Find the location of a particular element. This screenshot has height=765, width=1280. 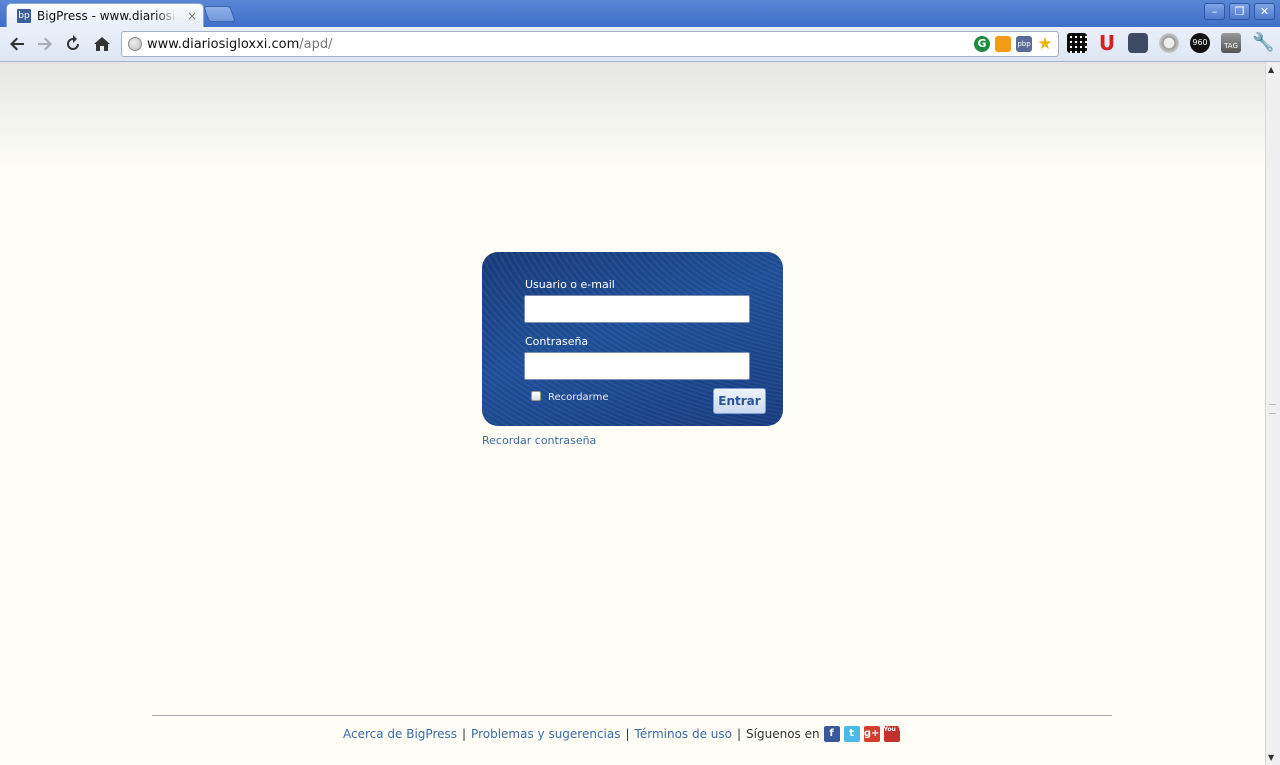

terms-link: Términos de uso is located at coordinates (683, 734).